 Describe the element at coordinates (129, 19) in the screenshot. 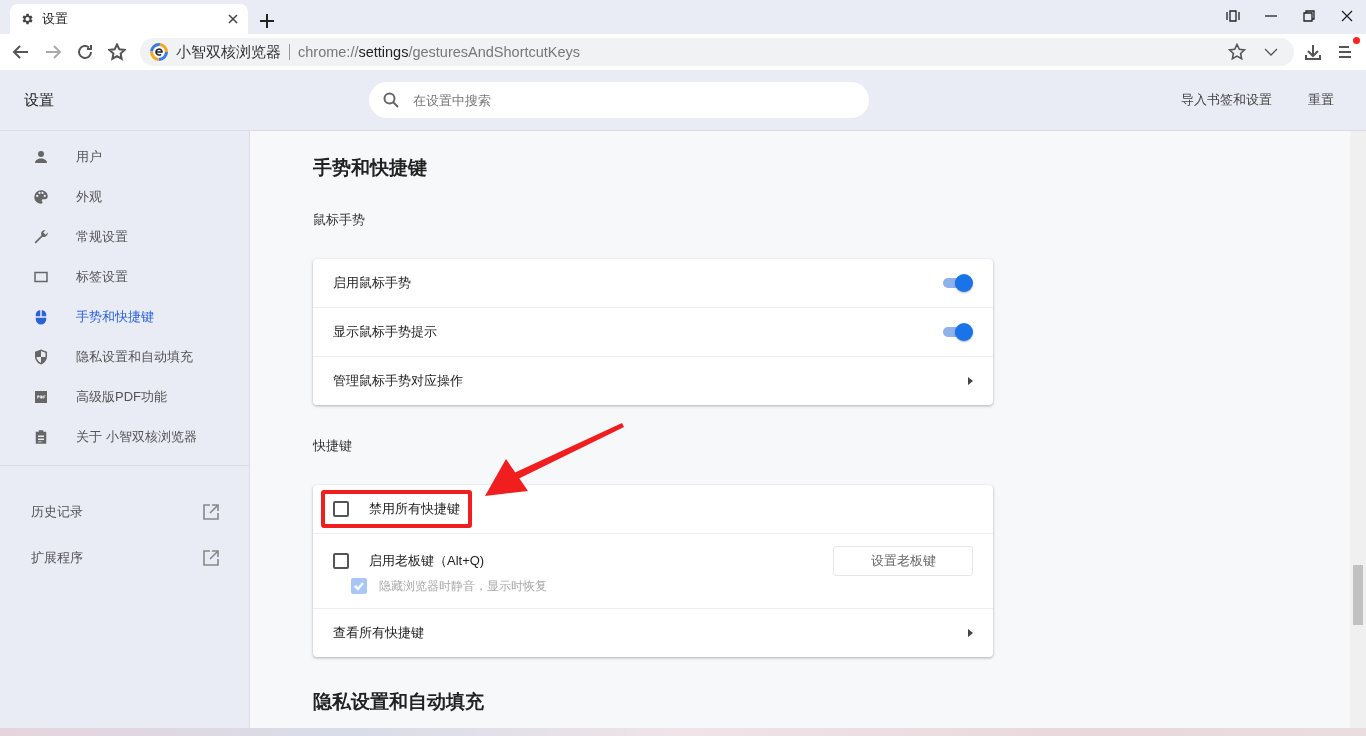

I see `browser-tab: 设置` at that location.